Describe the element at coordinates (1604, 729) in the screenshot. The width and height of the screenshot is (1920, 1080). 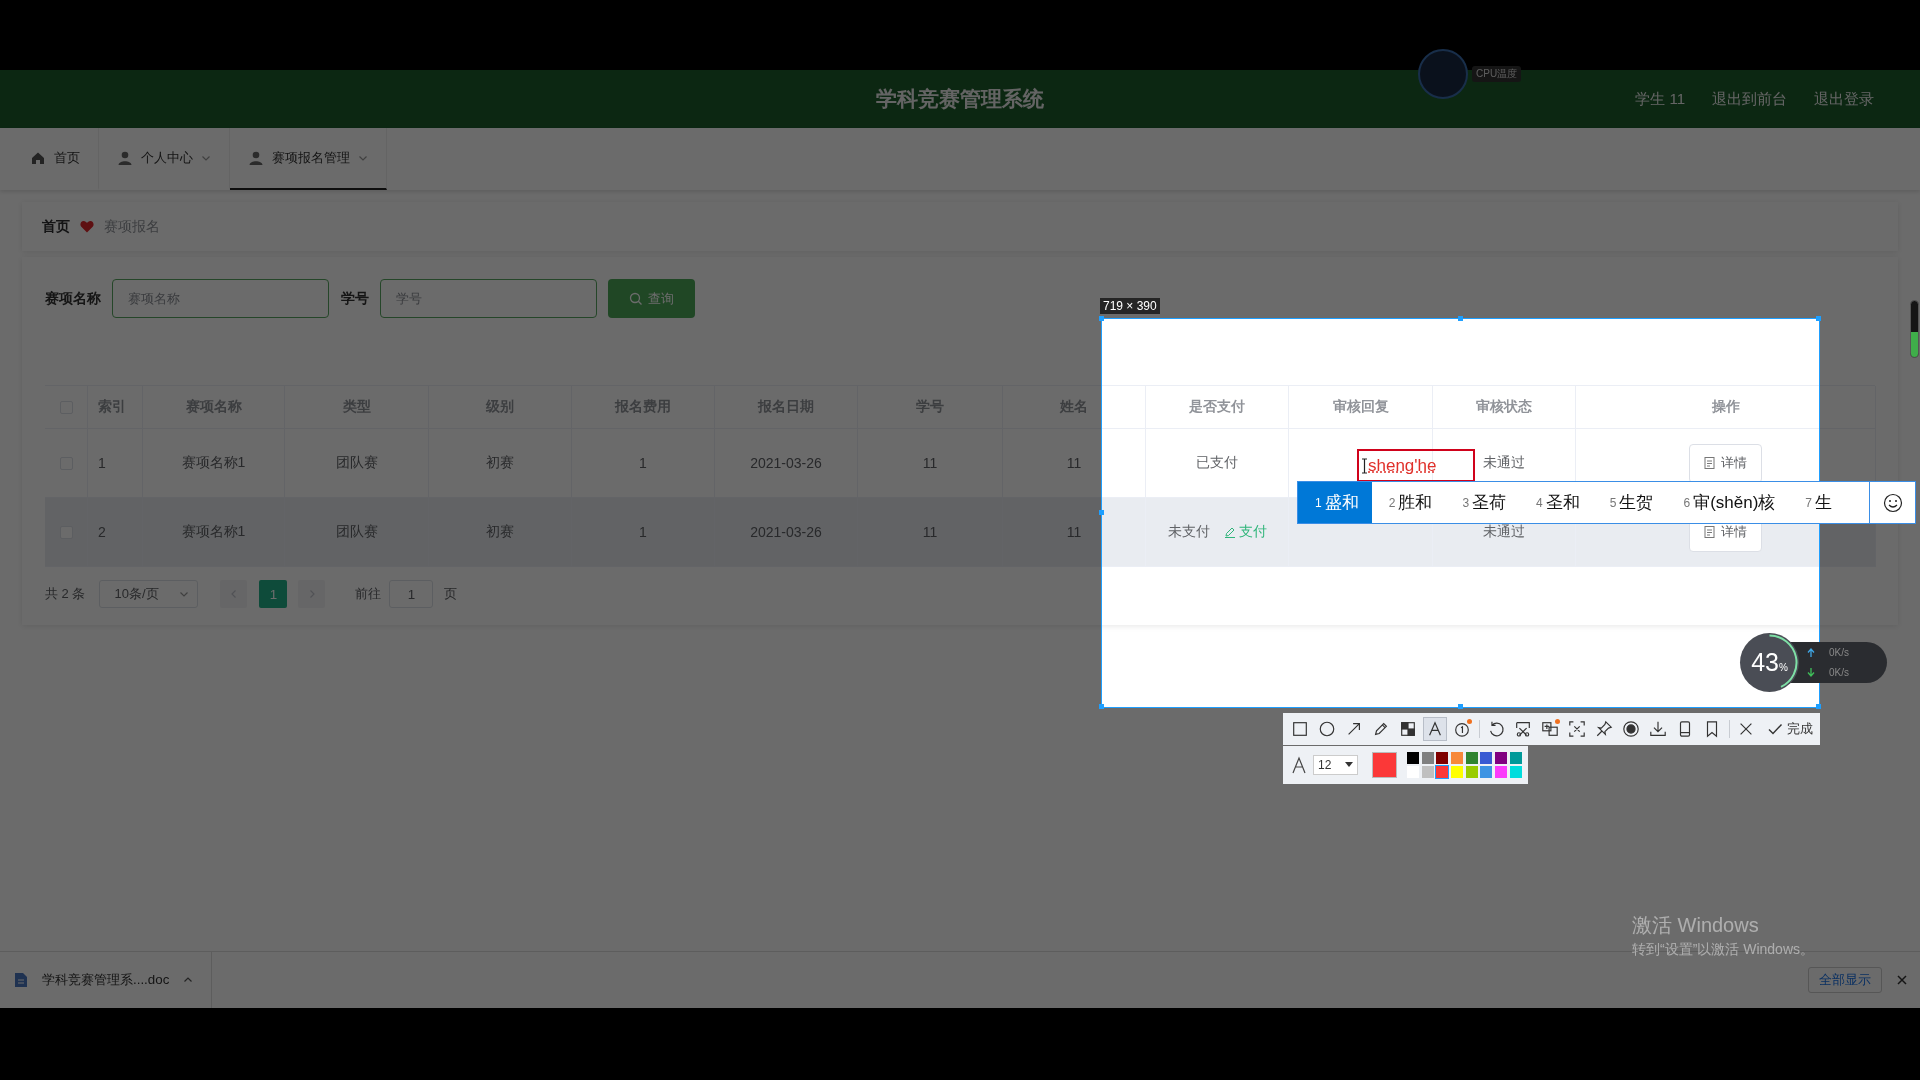
I see `pin-icon` at that location.